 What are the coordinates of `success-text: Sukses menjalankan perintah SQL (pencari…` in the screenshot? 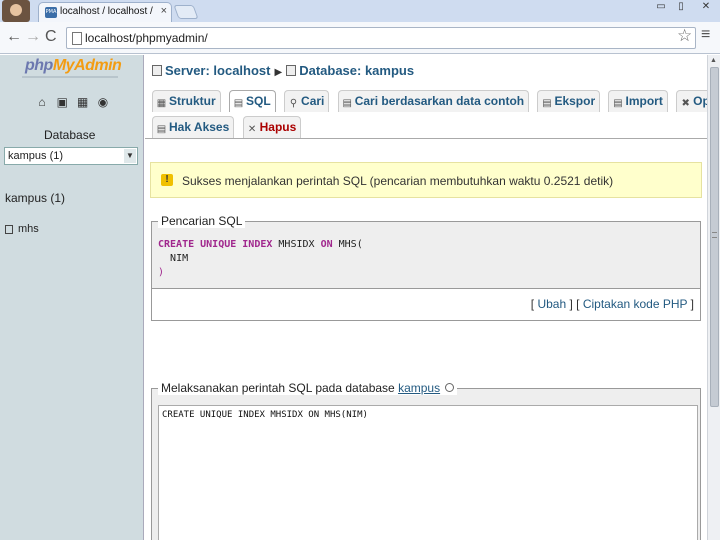 It's located at (398, 181).